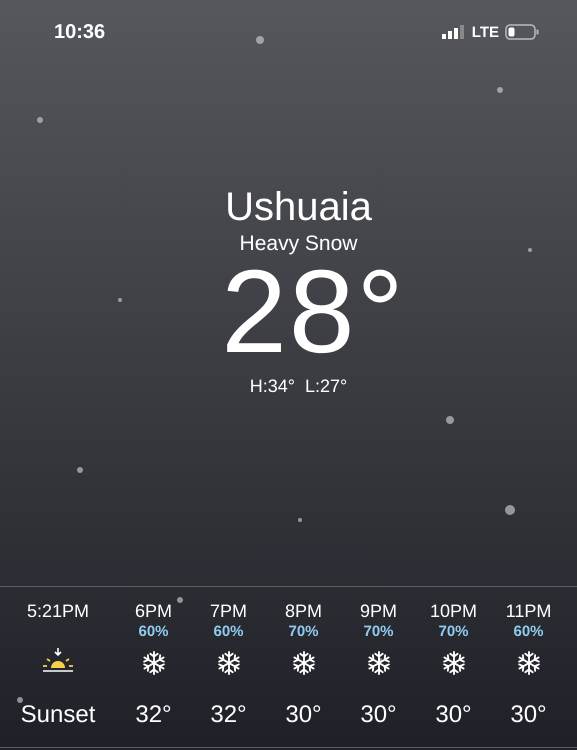 The height and width of the screenshot is (750, 577). I want to click on hour-time: 10PM, so click(454, 612).